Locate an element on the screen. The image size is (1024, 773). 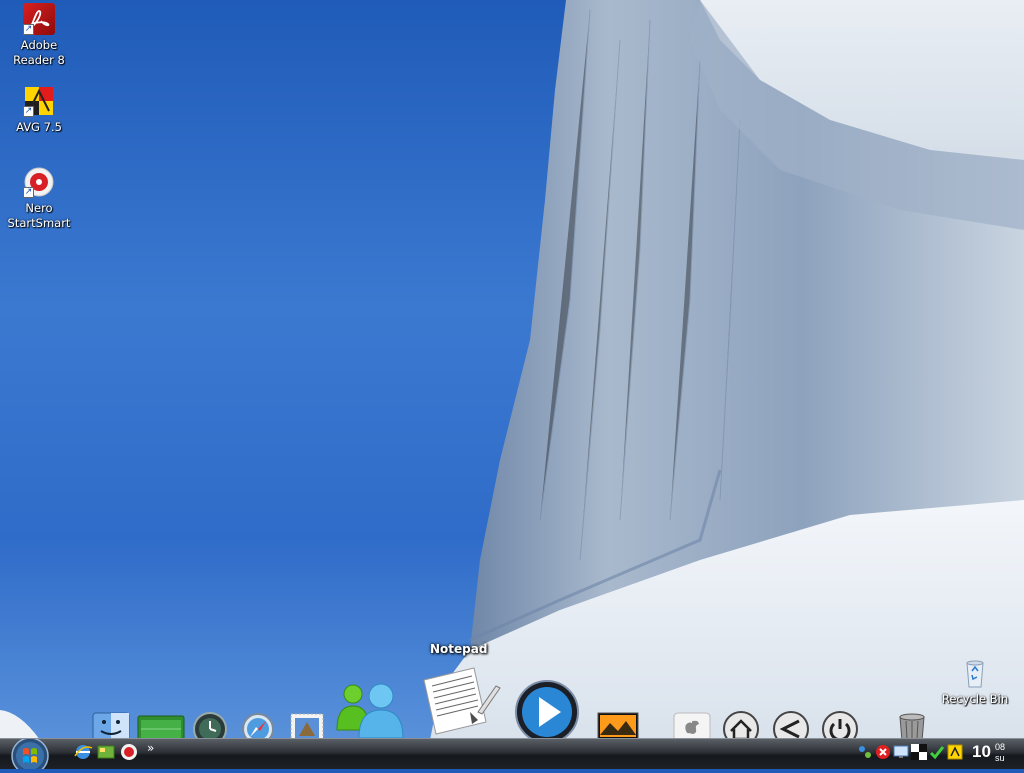
time-machine-icon is located at coordinates (210, 726).